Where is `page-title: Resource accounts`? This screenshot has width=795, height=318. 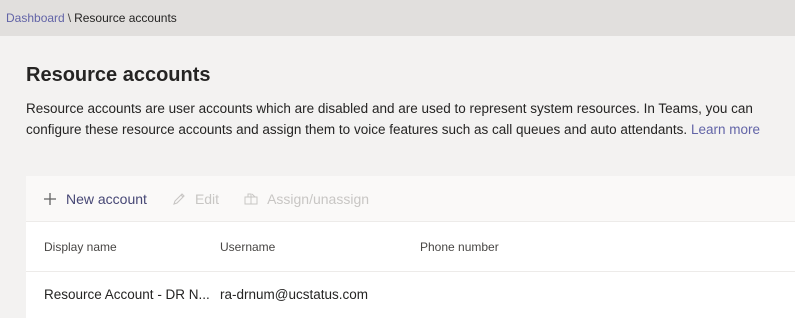
page-title: Resource accounts is located at coordinates (118, 75).